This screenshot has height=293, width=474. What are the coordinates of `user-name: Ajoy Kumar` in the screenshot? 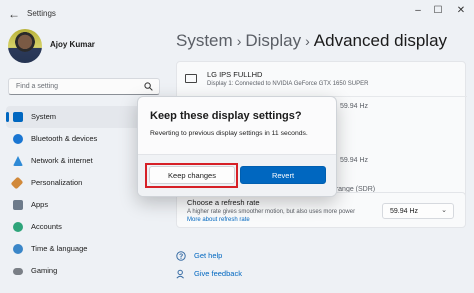 It's located at (72, 44).